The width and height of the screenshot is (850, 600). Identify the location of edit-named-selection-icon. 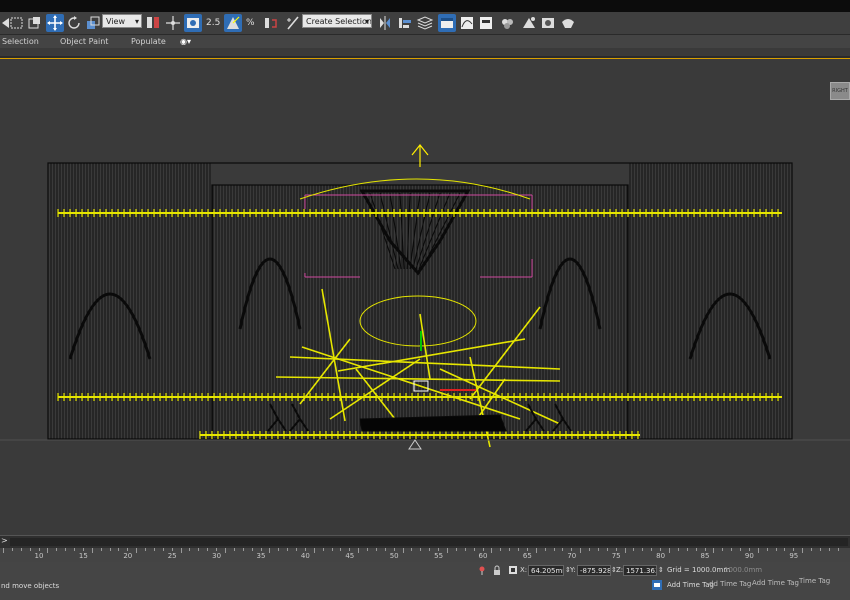
(293, 23).